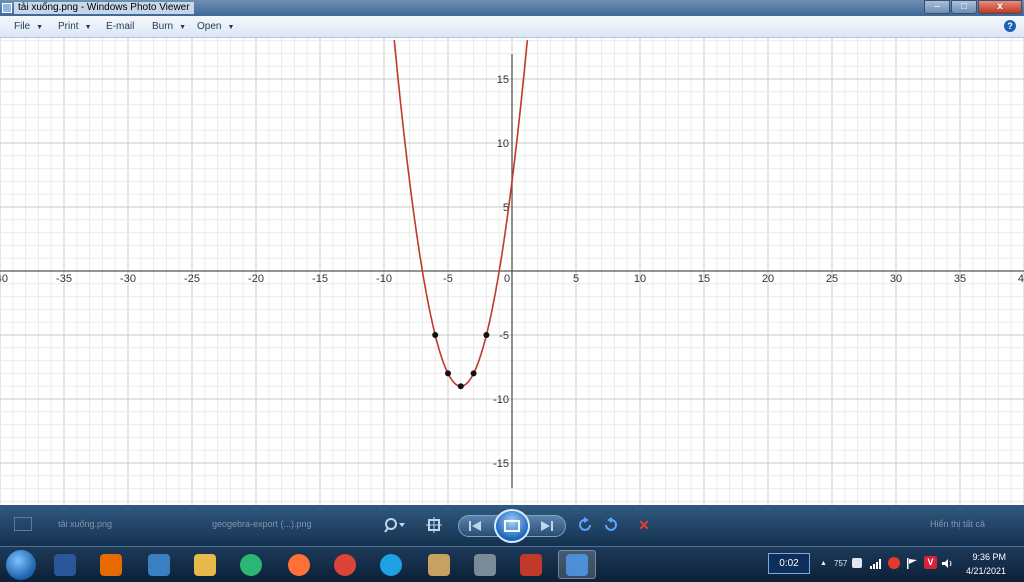  I want to click on media-icon, so click(111, 564).